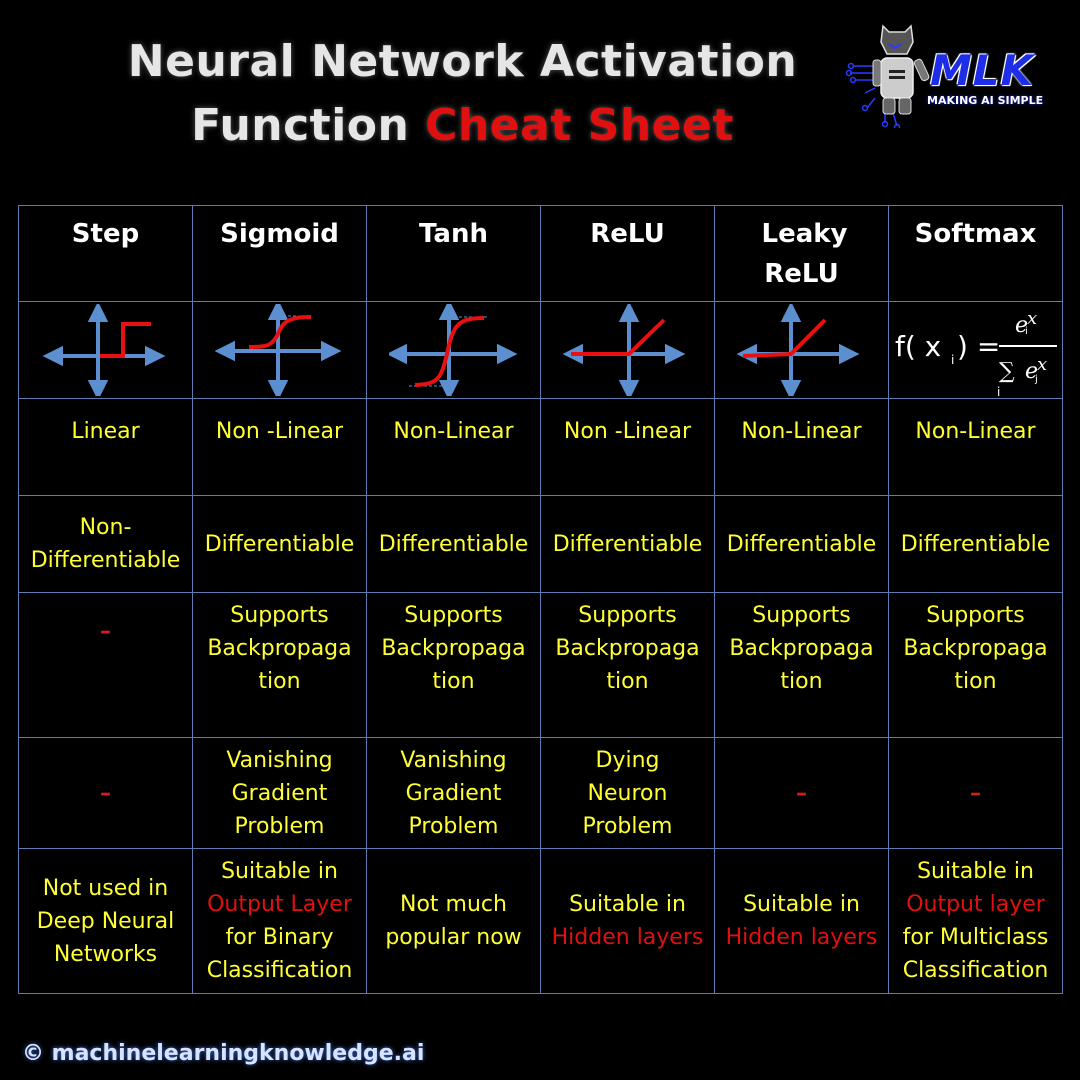 The image size is (1080, 1080). What do you see at coordinates (300, 125) in the screenshot?
I see `title-plain-text: Function` at bounding box center [300, 125].